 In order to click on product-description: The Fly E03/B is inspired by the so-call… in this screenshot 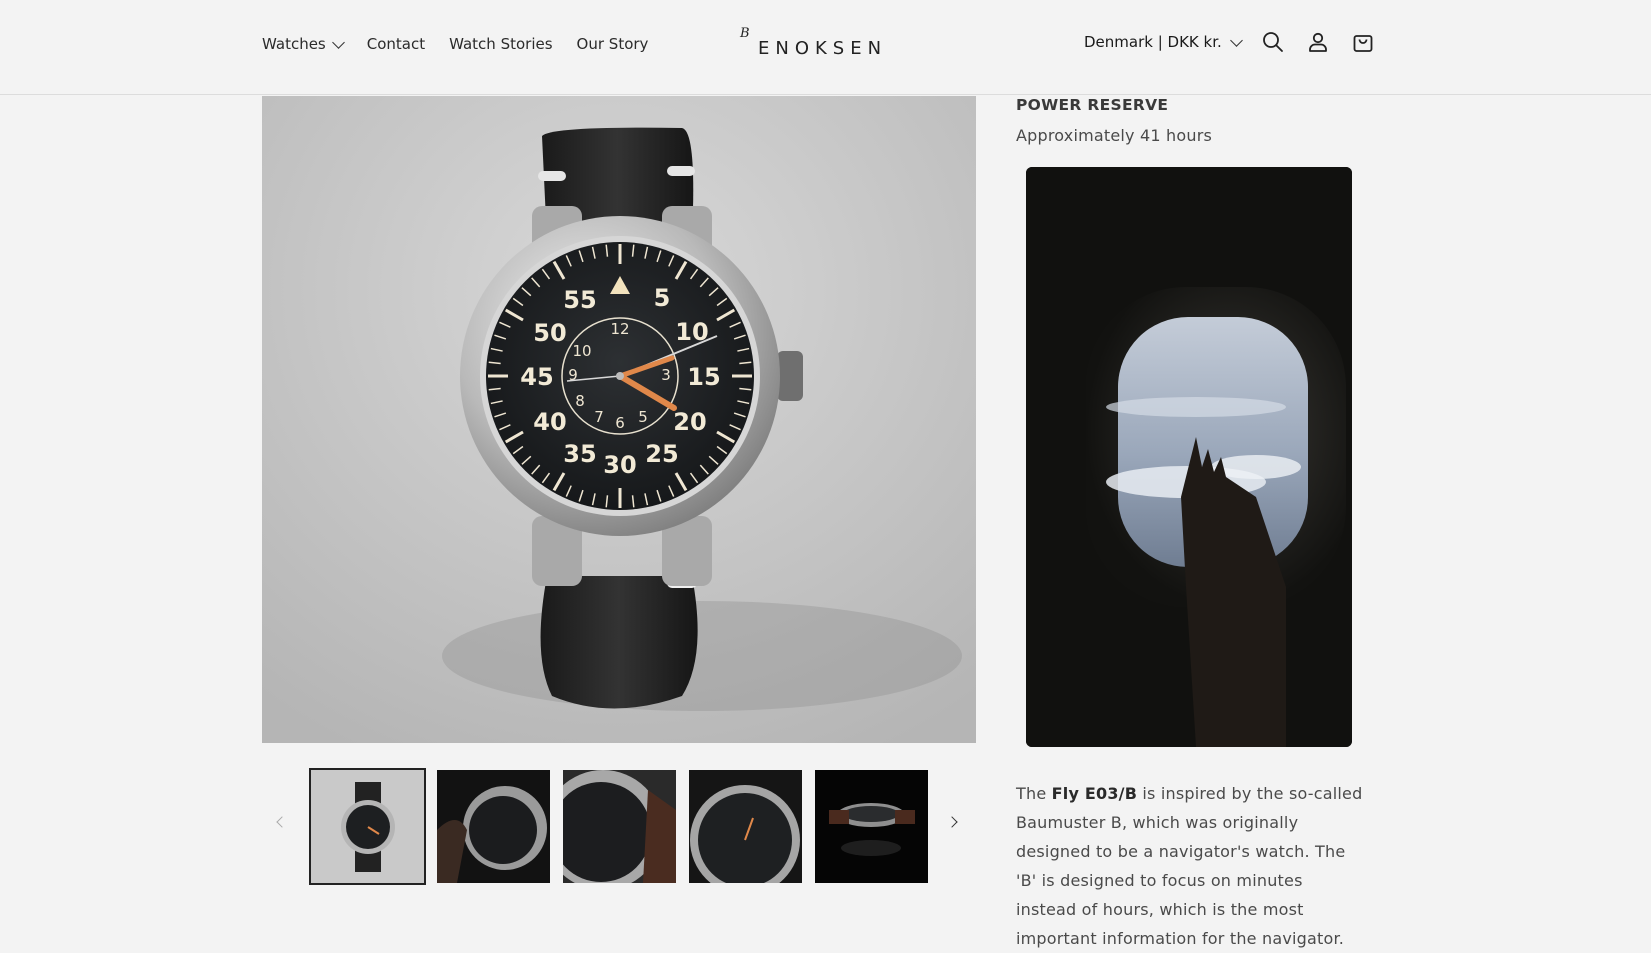, I will do `click(1191, 866)`.